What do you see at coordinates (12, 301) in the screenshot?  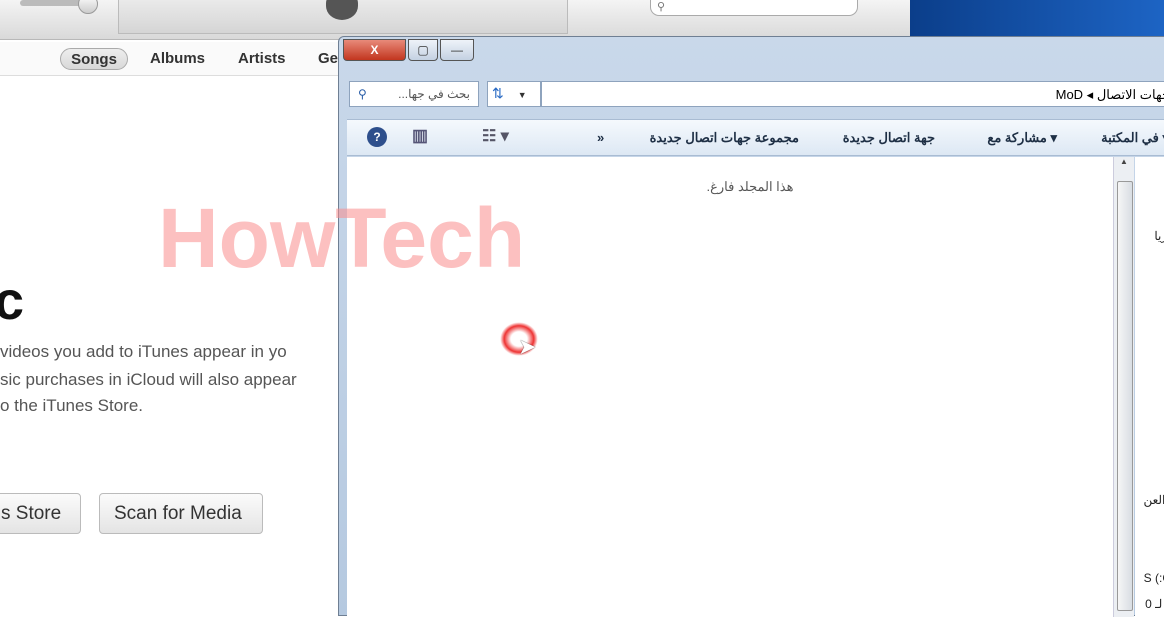 I see `page-heading: c` at bounding box center [12, 301].